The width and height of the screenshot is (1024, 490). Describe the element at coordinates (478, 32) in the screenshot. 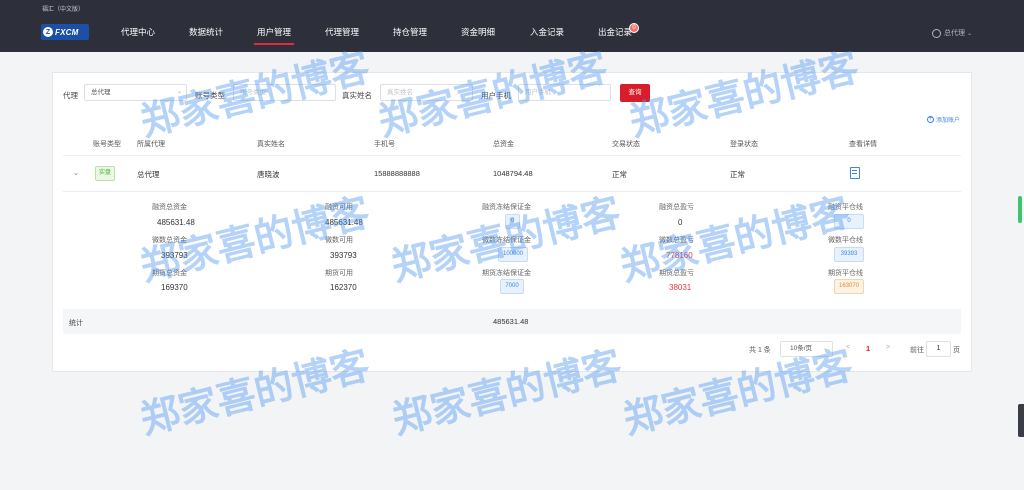

I see `nav-fund-details: 资金明细` at that location.